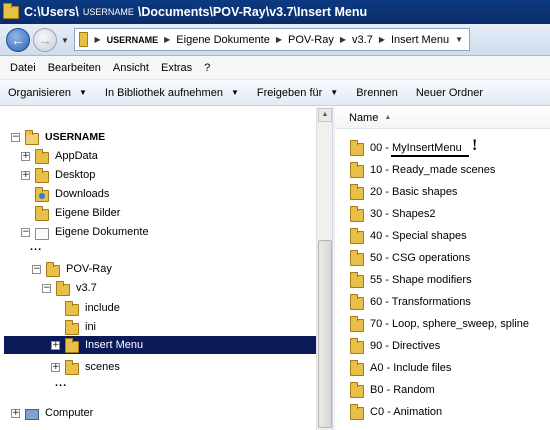 Image resolution: width=550 pixels, height=430 pixels. I want to click on list-item: 20 - Basic shapes, so click(403, 192).